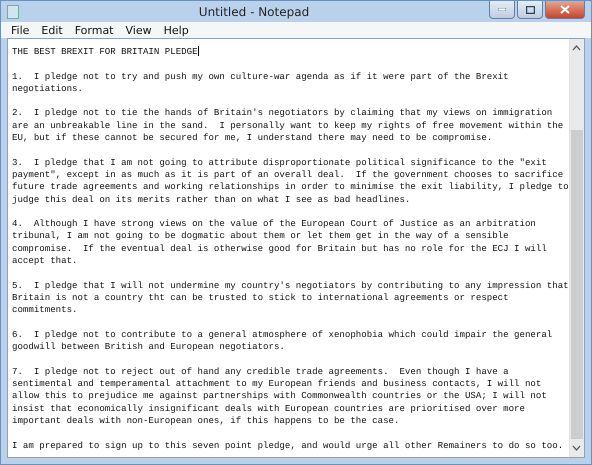 This screenshot has width=592, height=465. I want to click on menu-item: File, so click(20, 30).